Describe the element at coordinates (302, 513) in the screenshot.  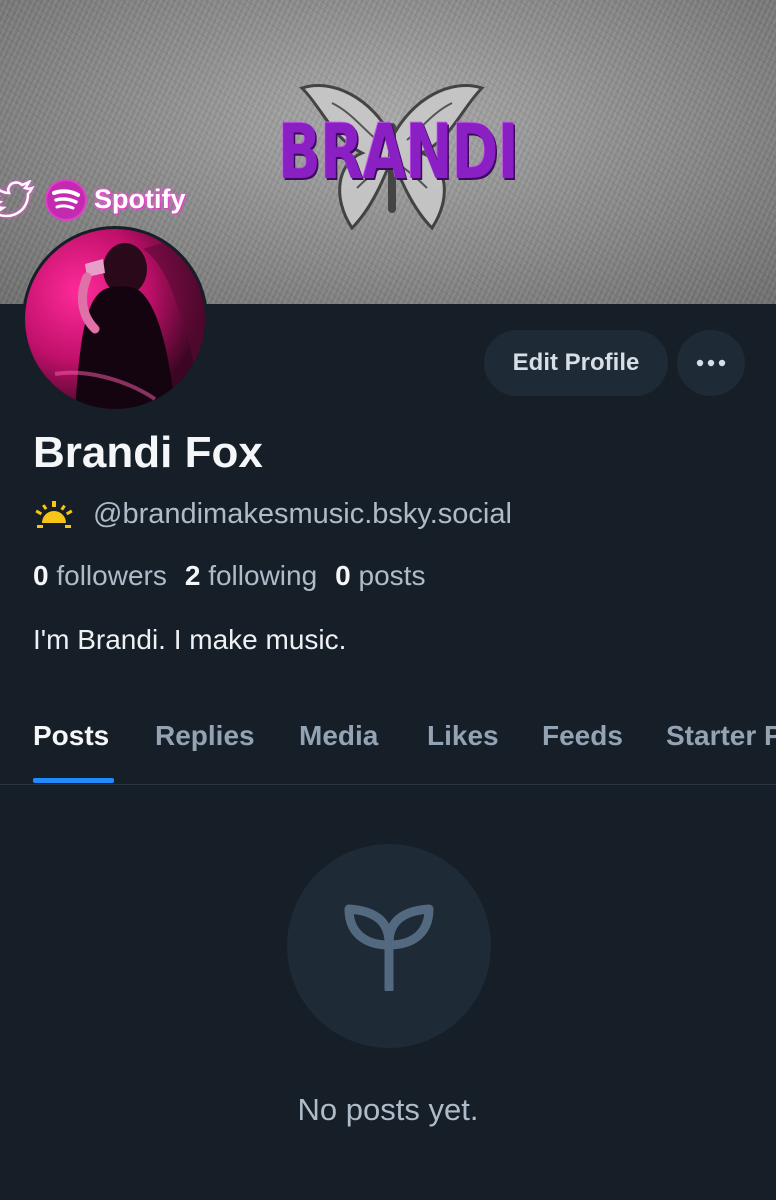
I see `profile-handle: @brandimakesmusic.bsky.social` at that location.